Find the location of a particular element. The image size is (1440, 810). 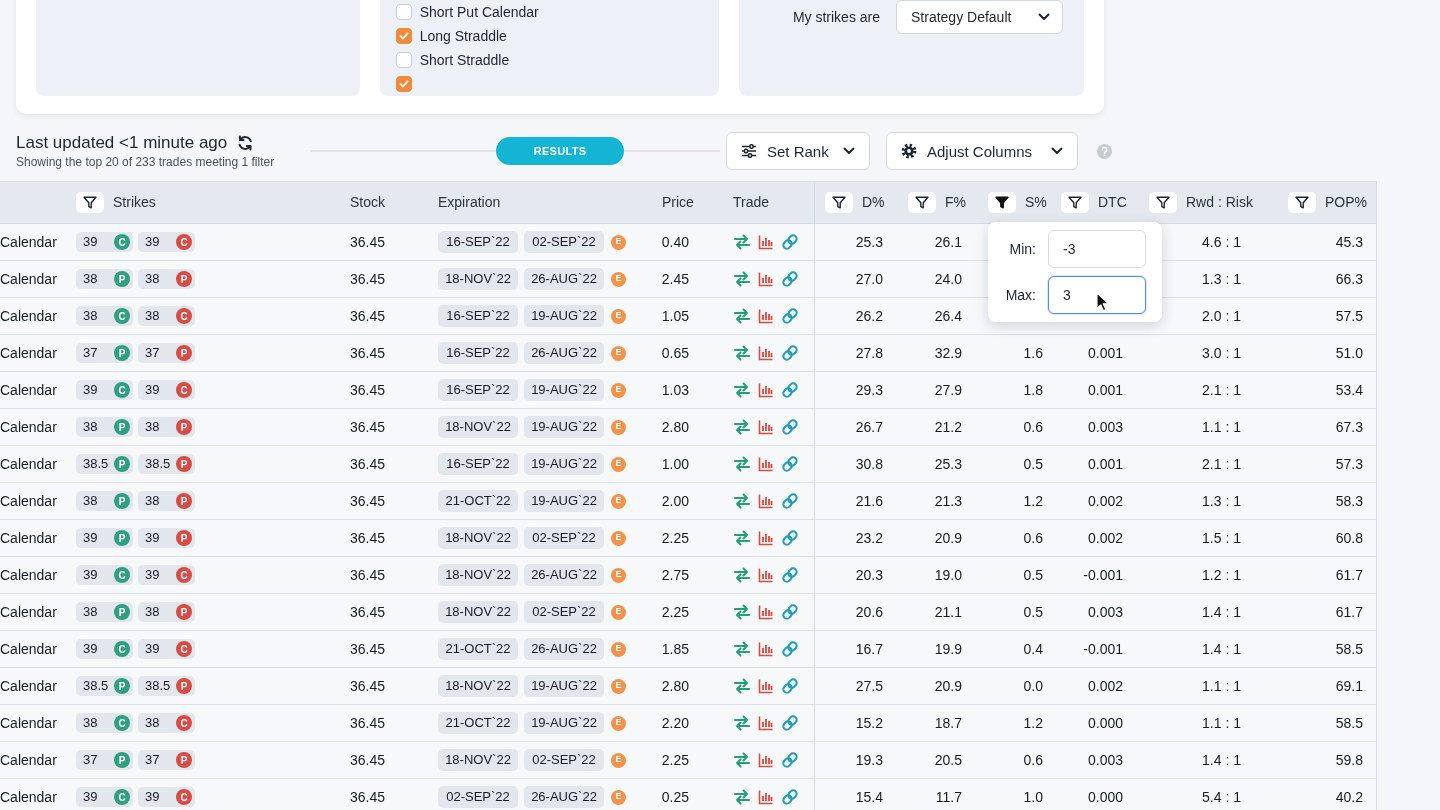

expiration-date: 18-NOV`22 is located at coordinates (478, 538).